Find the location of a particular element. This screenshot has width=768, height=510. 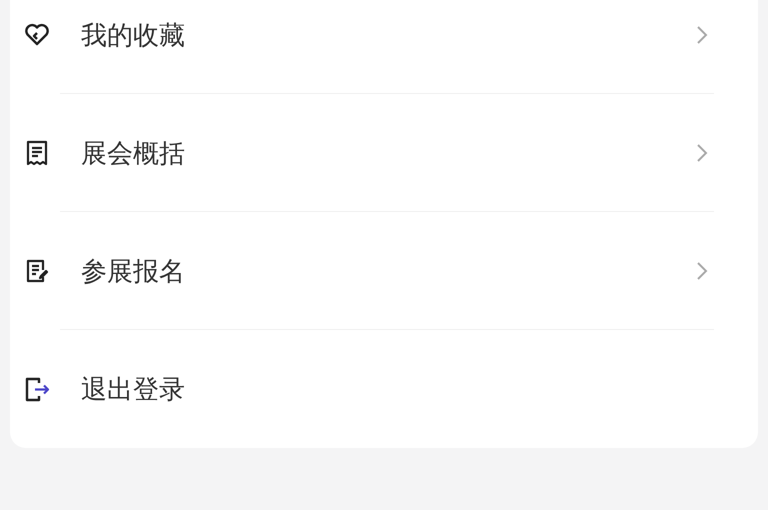

menu-item: 展会概括 is located at coordinates (388, 153).